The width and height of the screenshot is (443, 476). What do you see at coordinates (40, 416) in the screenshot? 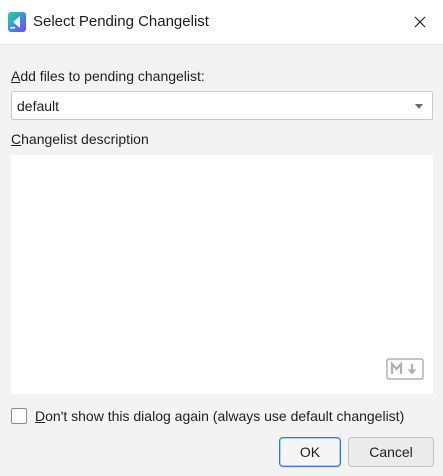
I see `dont-show-again-mnemonic: D` at bounding box center [40, 416].